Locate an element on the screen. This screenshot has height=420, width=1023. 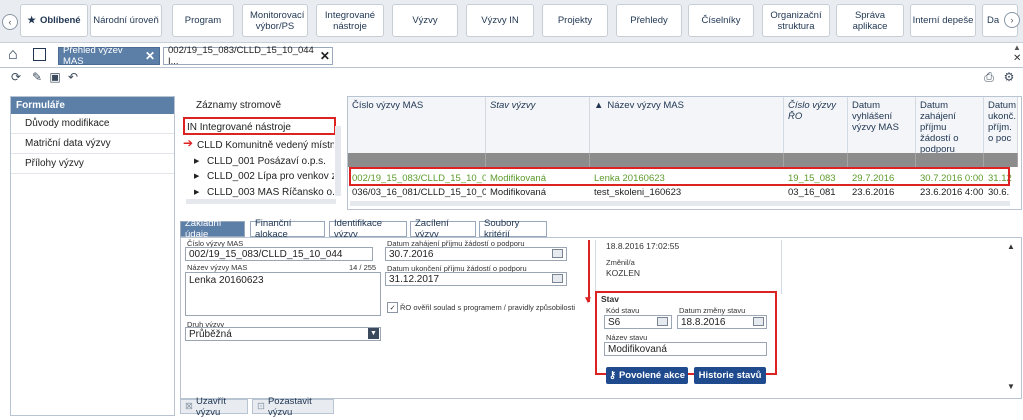
save-icon: ▣ is located at coordinates (55, 77).